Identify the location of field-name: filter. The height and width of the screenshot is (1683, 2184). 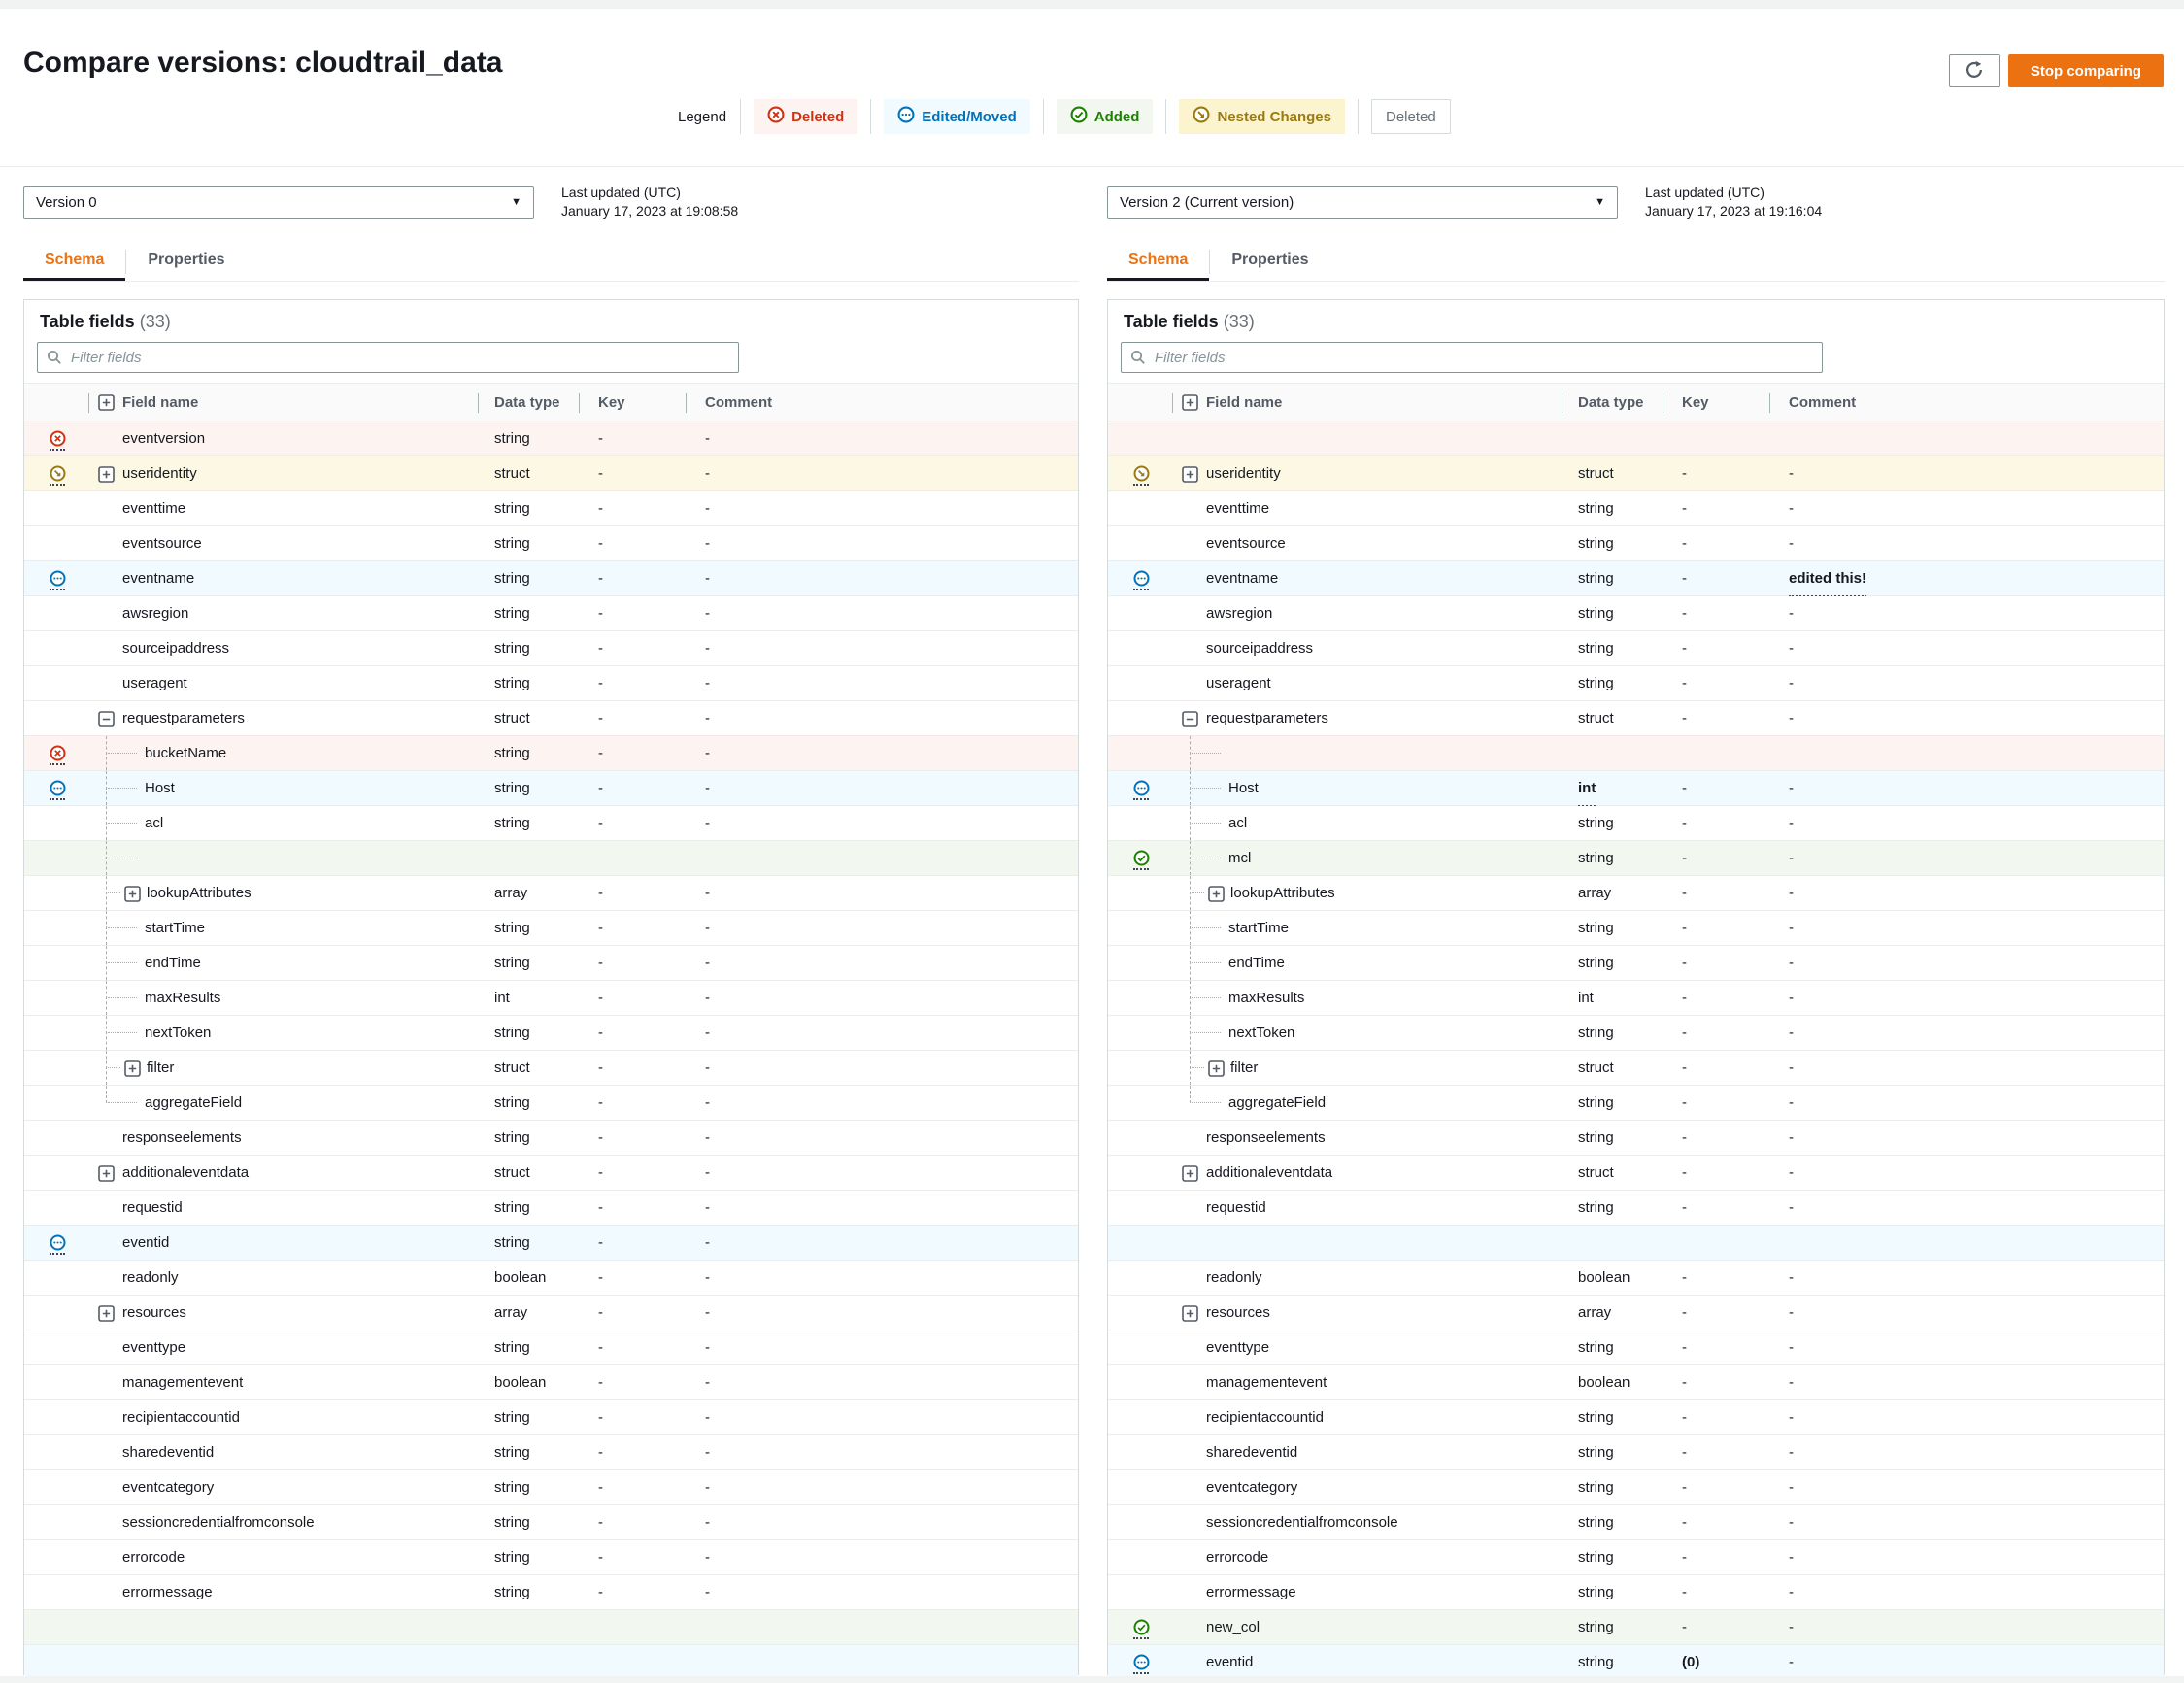
(1244, 1068).